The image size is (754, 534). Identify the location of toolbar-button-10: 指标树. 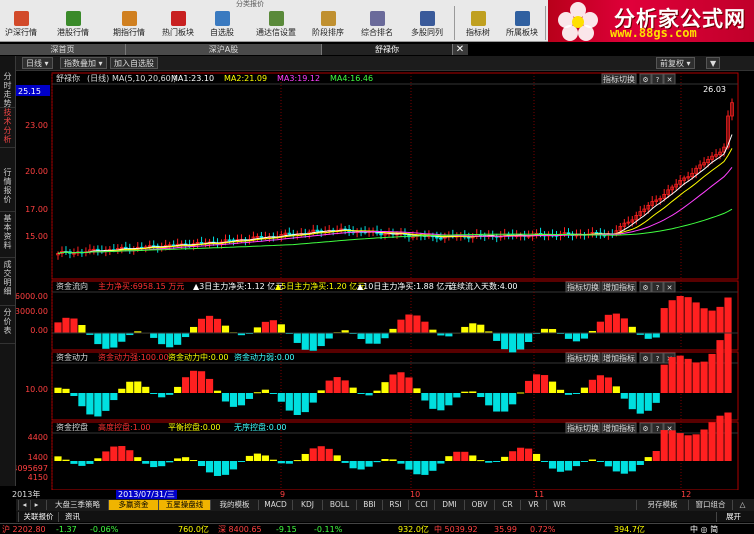
(478, 25).